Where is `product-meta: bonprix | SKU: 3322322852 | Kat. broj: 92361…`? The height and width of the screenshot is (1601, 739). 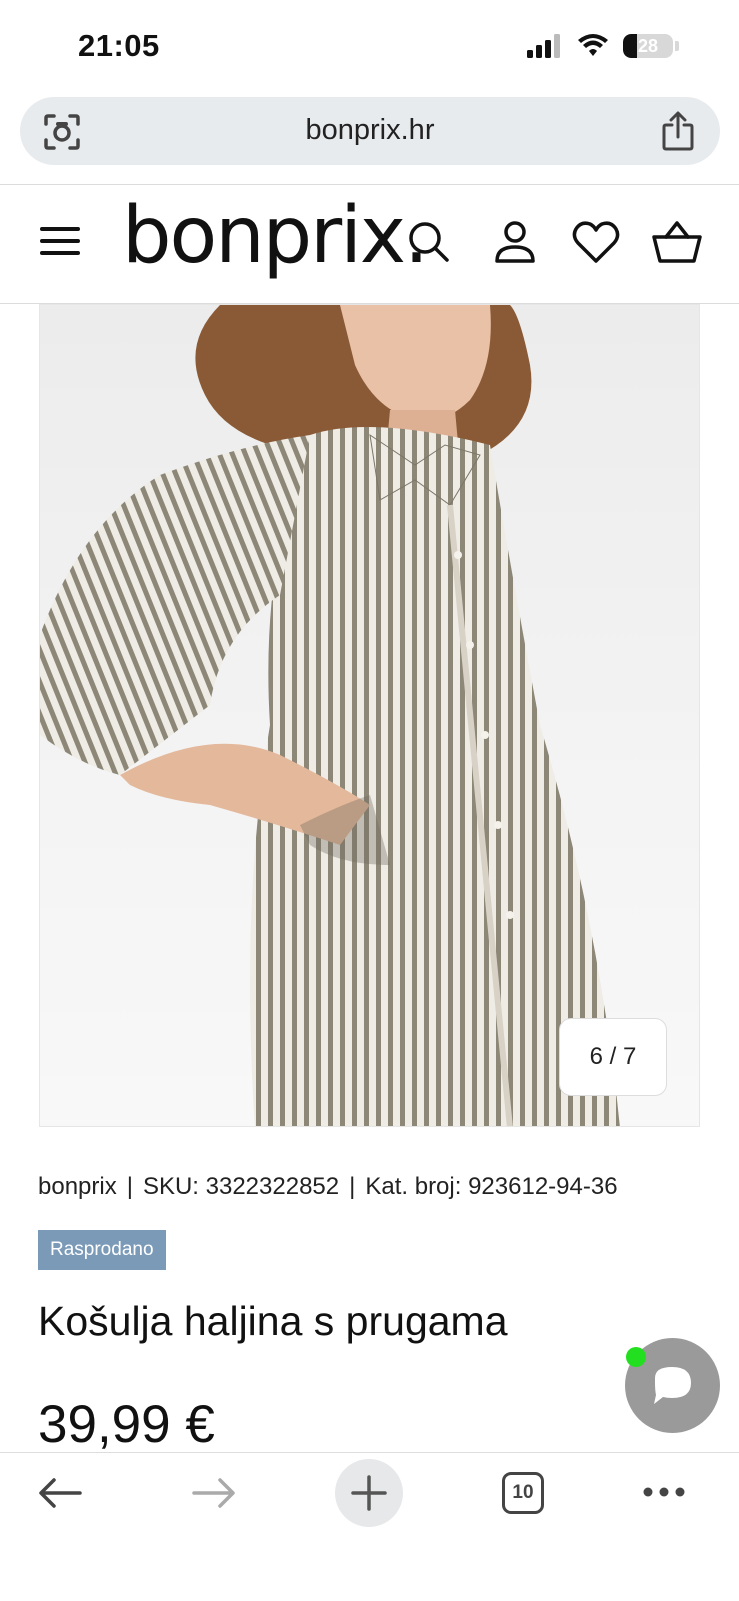 product-meta: bonprix | SKU: 3322322852 | Kat. broj: 92361… is located at coordinates (328, 1187).